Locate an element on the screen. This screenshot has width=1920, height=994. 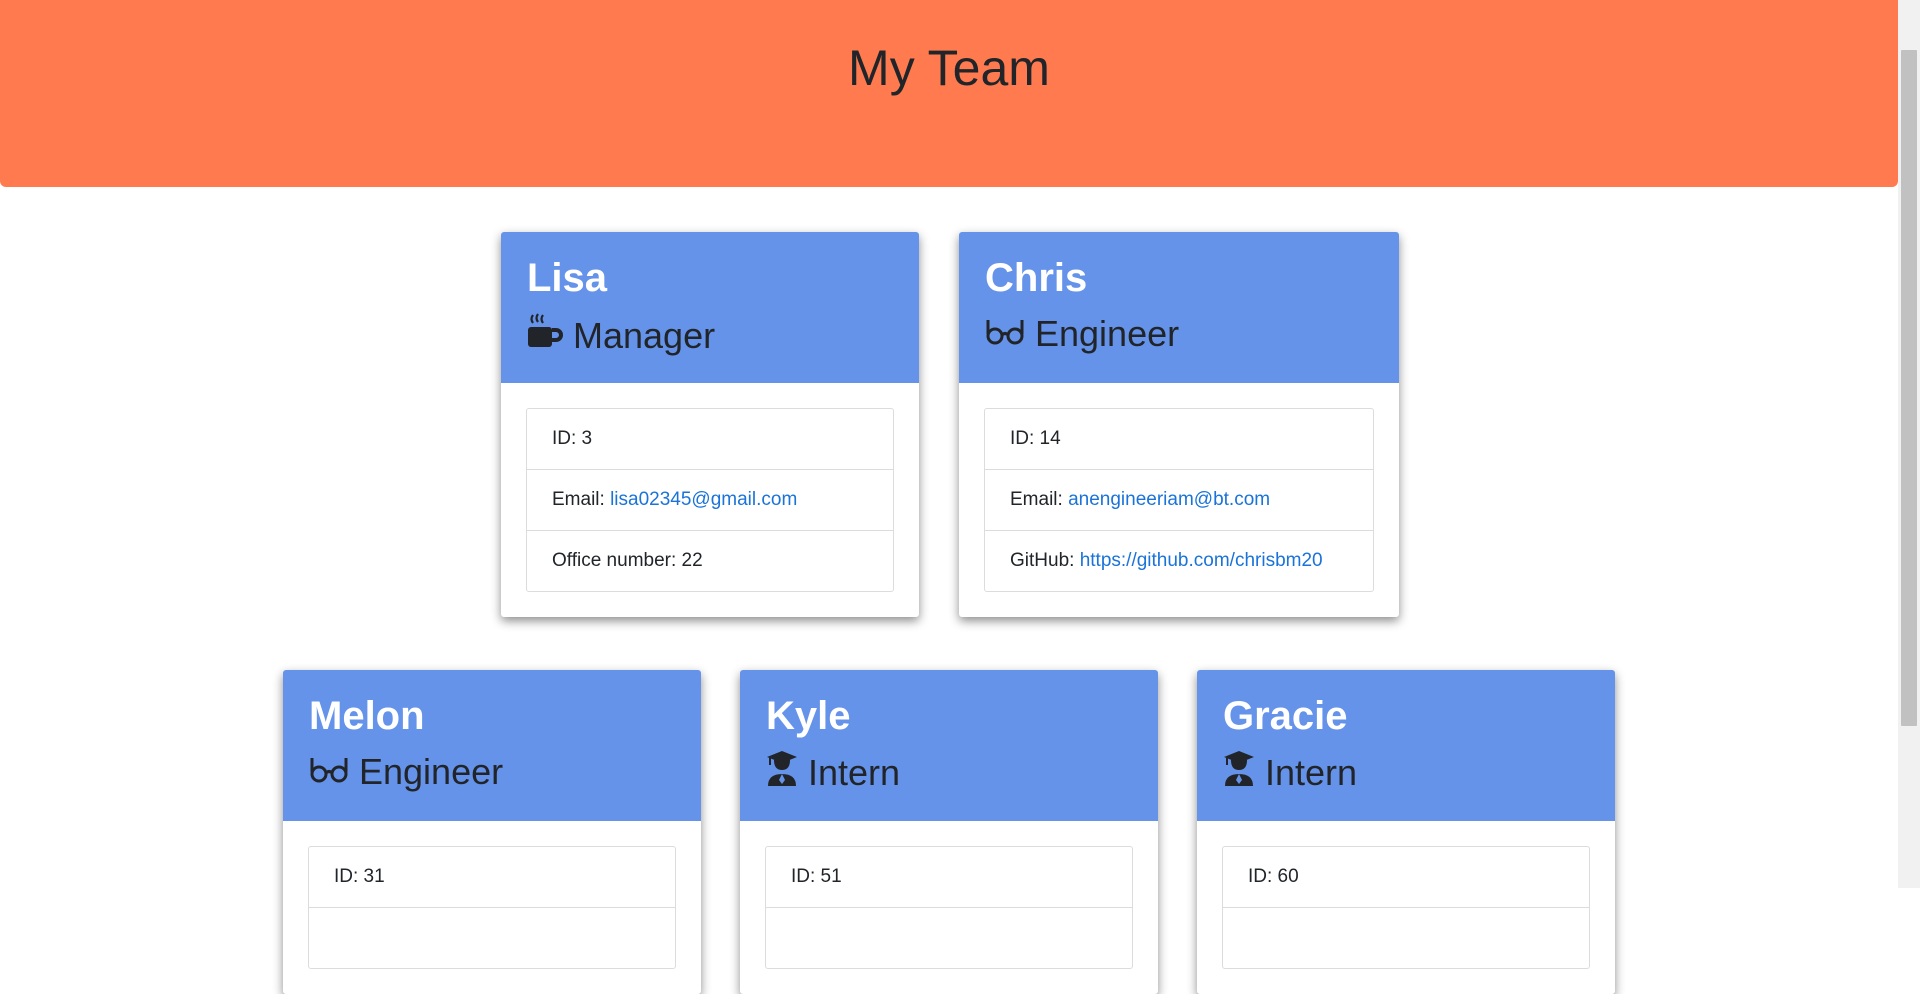
employee-card-gracie: Gracie Intern ID: 60 is located at coordinates (1406, 832).